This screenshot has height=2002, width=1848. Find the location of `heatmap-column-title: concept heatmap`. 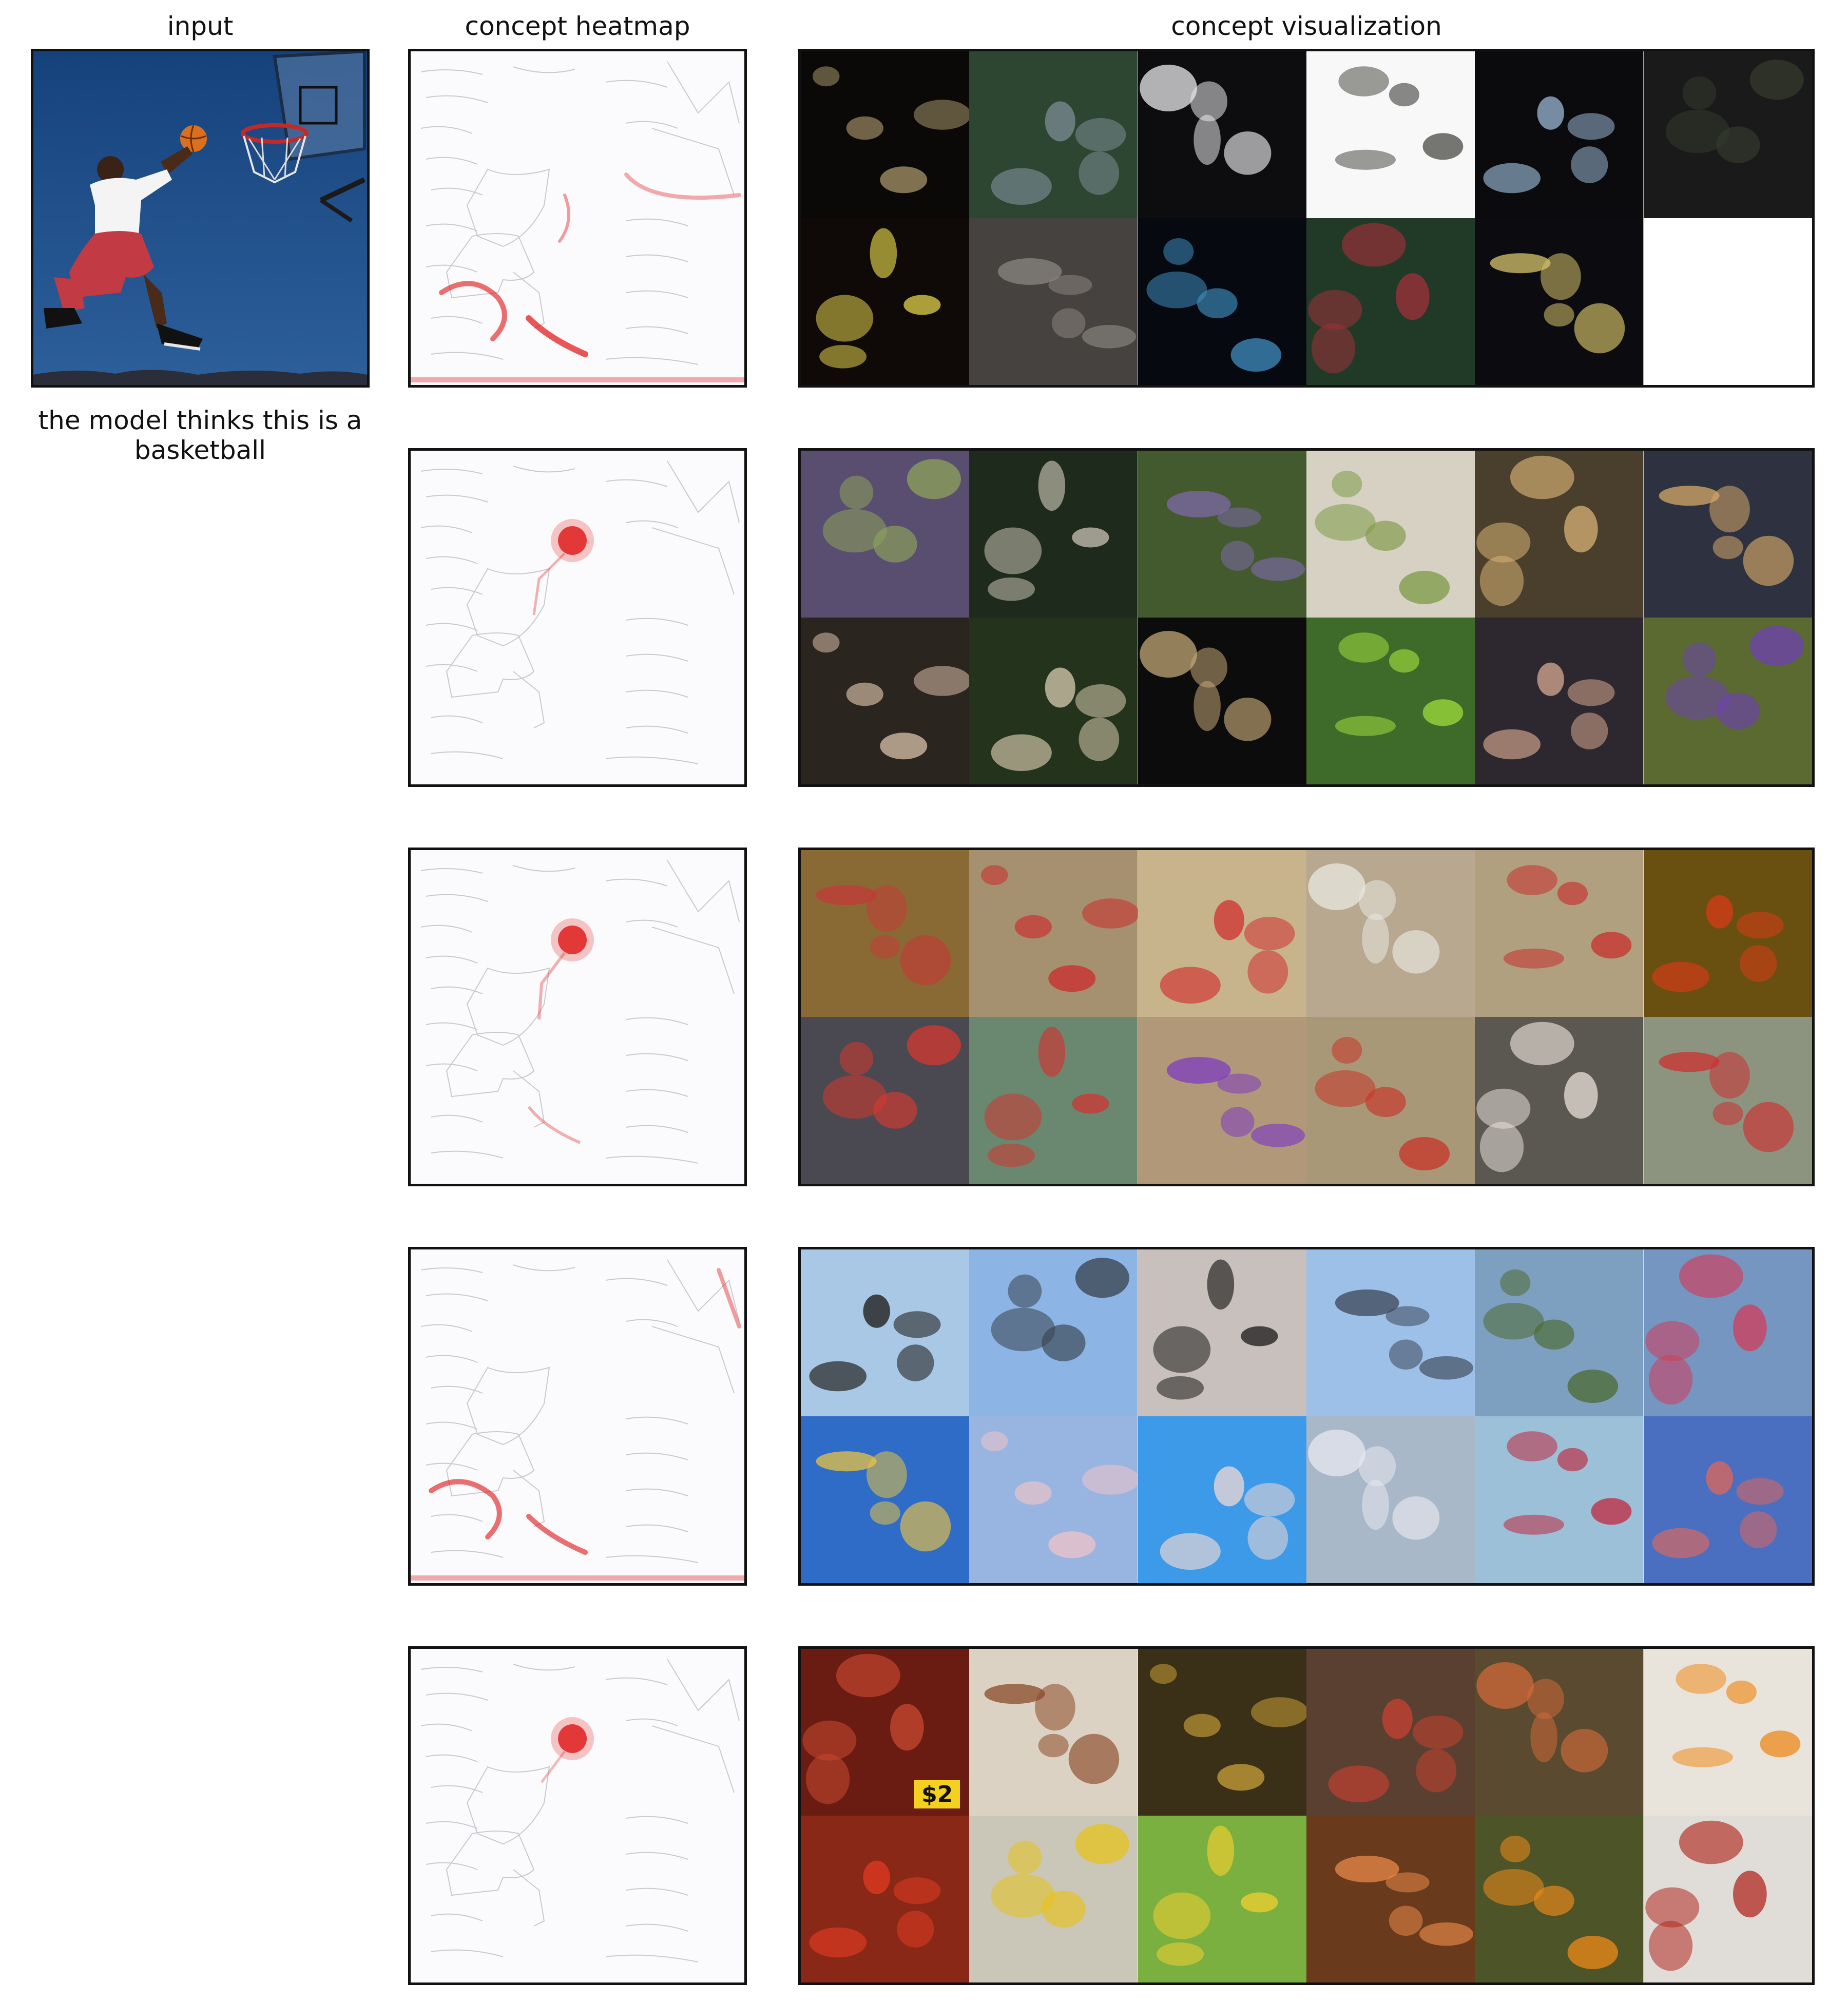

heatmap-column-title: concept heatmap is located at coordinates (577, 26).